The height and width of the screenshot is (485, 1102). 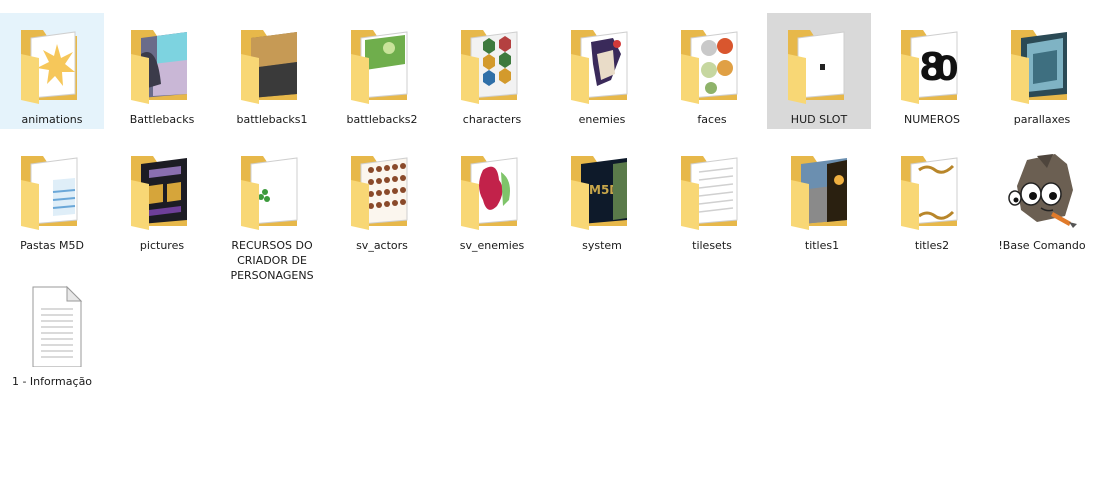 I want to click on folder-label: battlebacks1, so click(x=272, y=119).